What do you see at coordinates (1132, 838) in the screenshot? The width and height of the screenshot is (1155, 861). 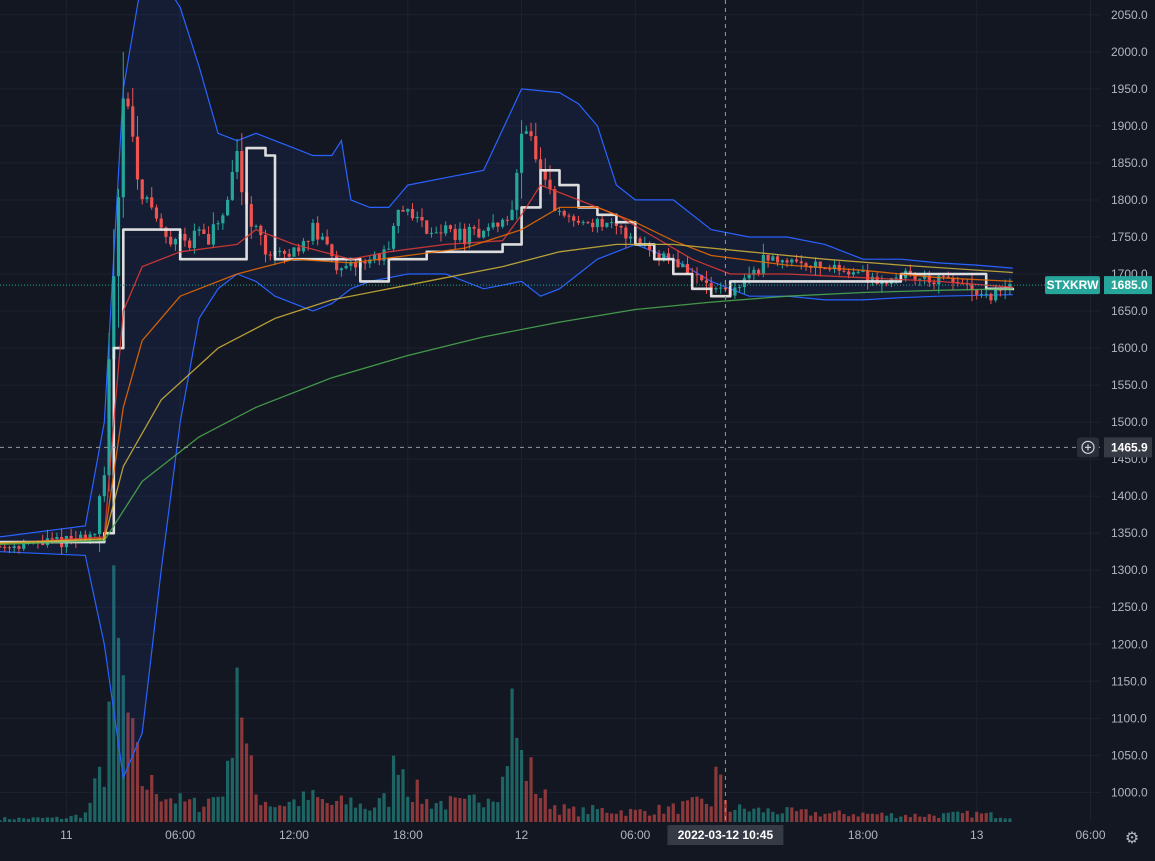 I see `gear-icon: ⚙` at bounding box center [1132, 838].